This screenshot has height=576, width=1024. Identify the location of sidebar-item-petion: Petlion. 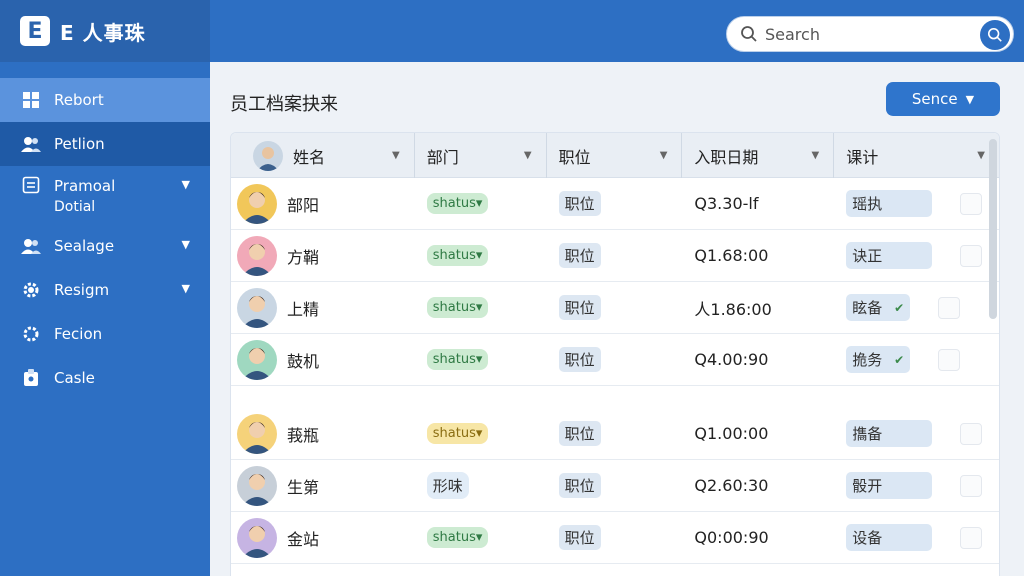
(105, 144).